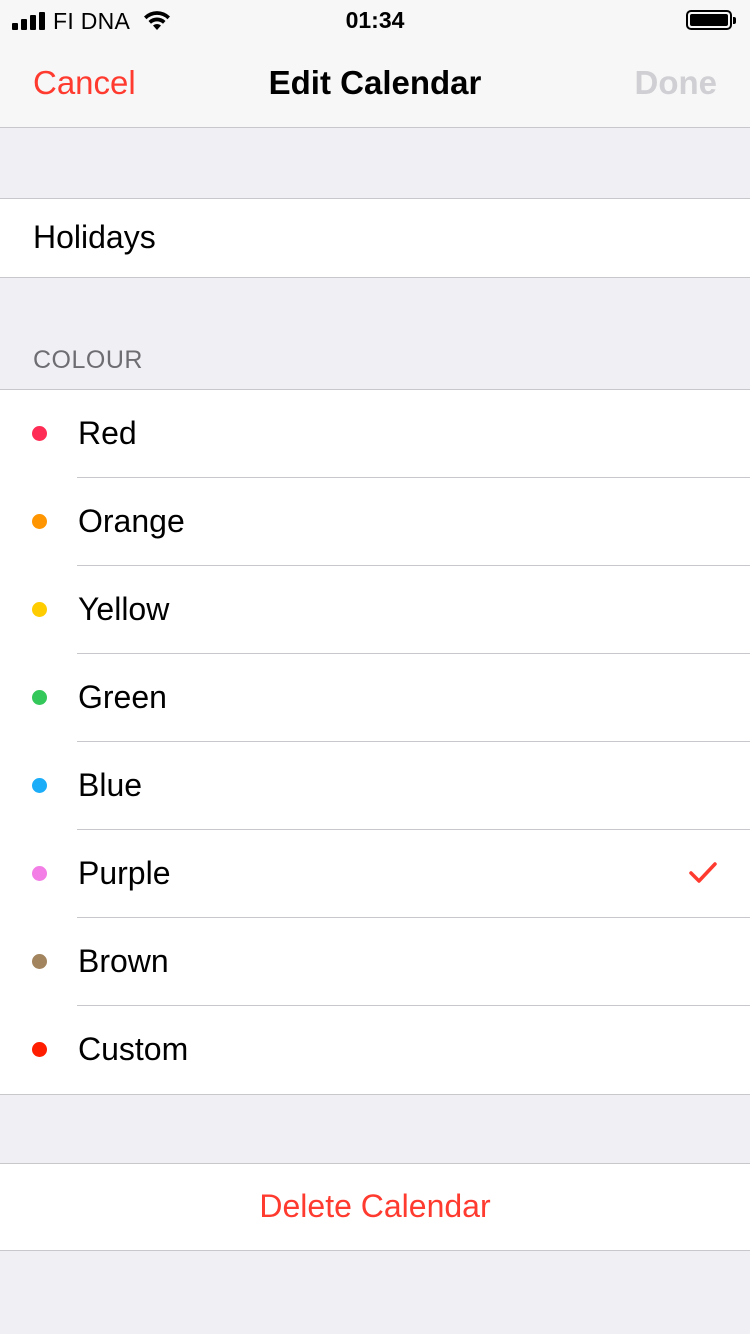  What do you see at coordinates (375, 1050) in the screenshot?
I see `colour-option-custom: Custom` at bounding box center [375, 1050].